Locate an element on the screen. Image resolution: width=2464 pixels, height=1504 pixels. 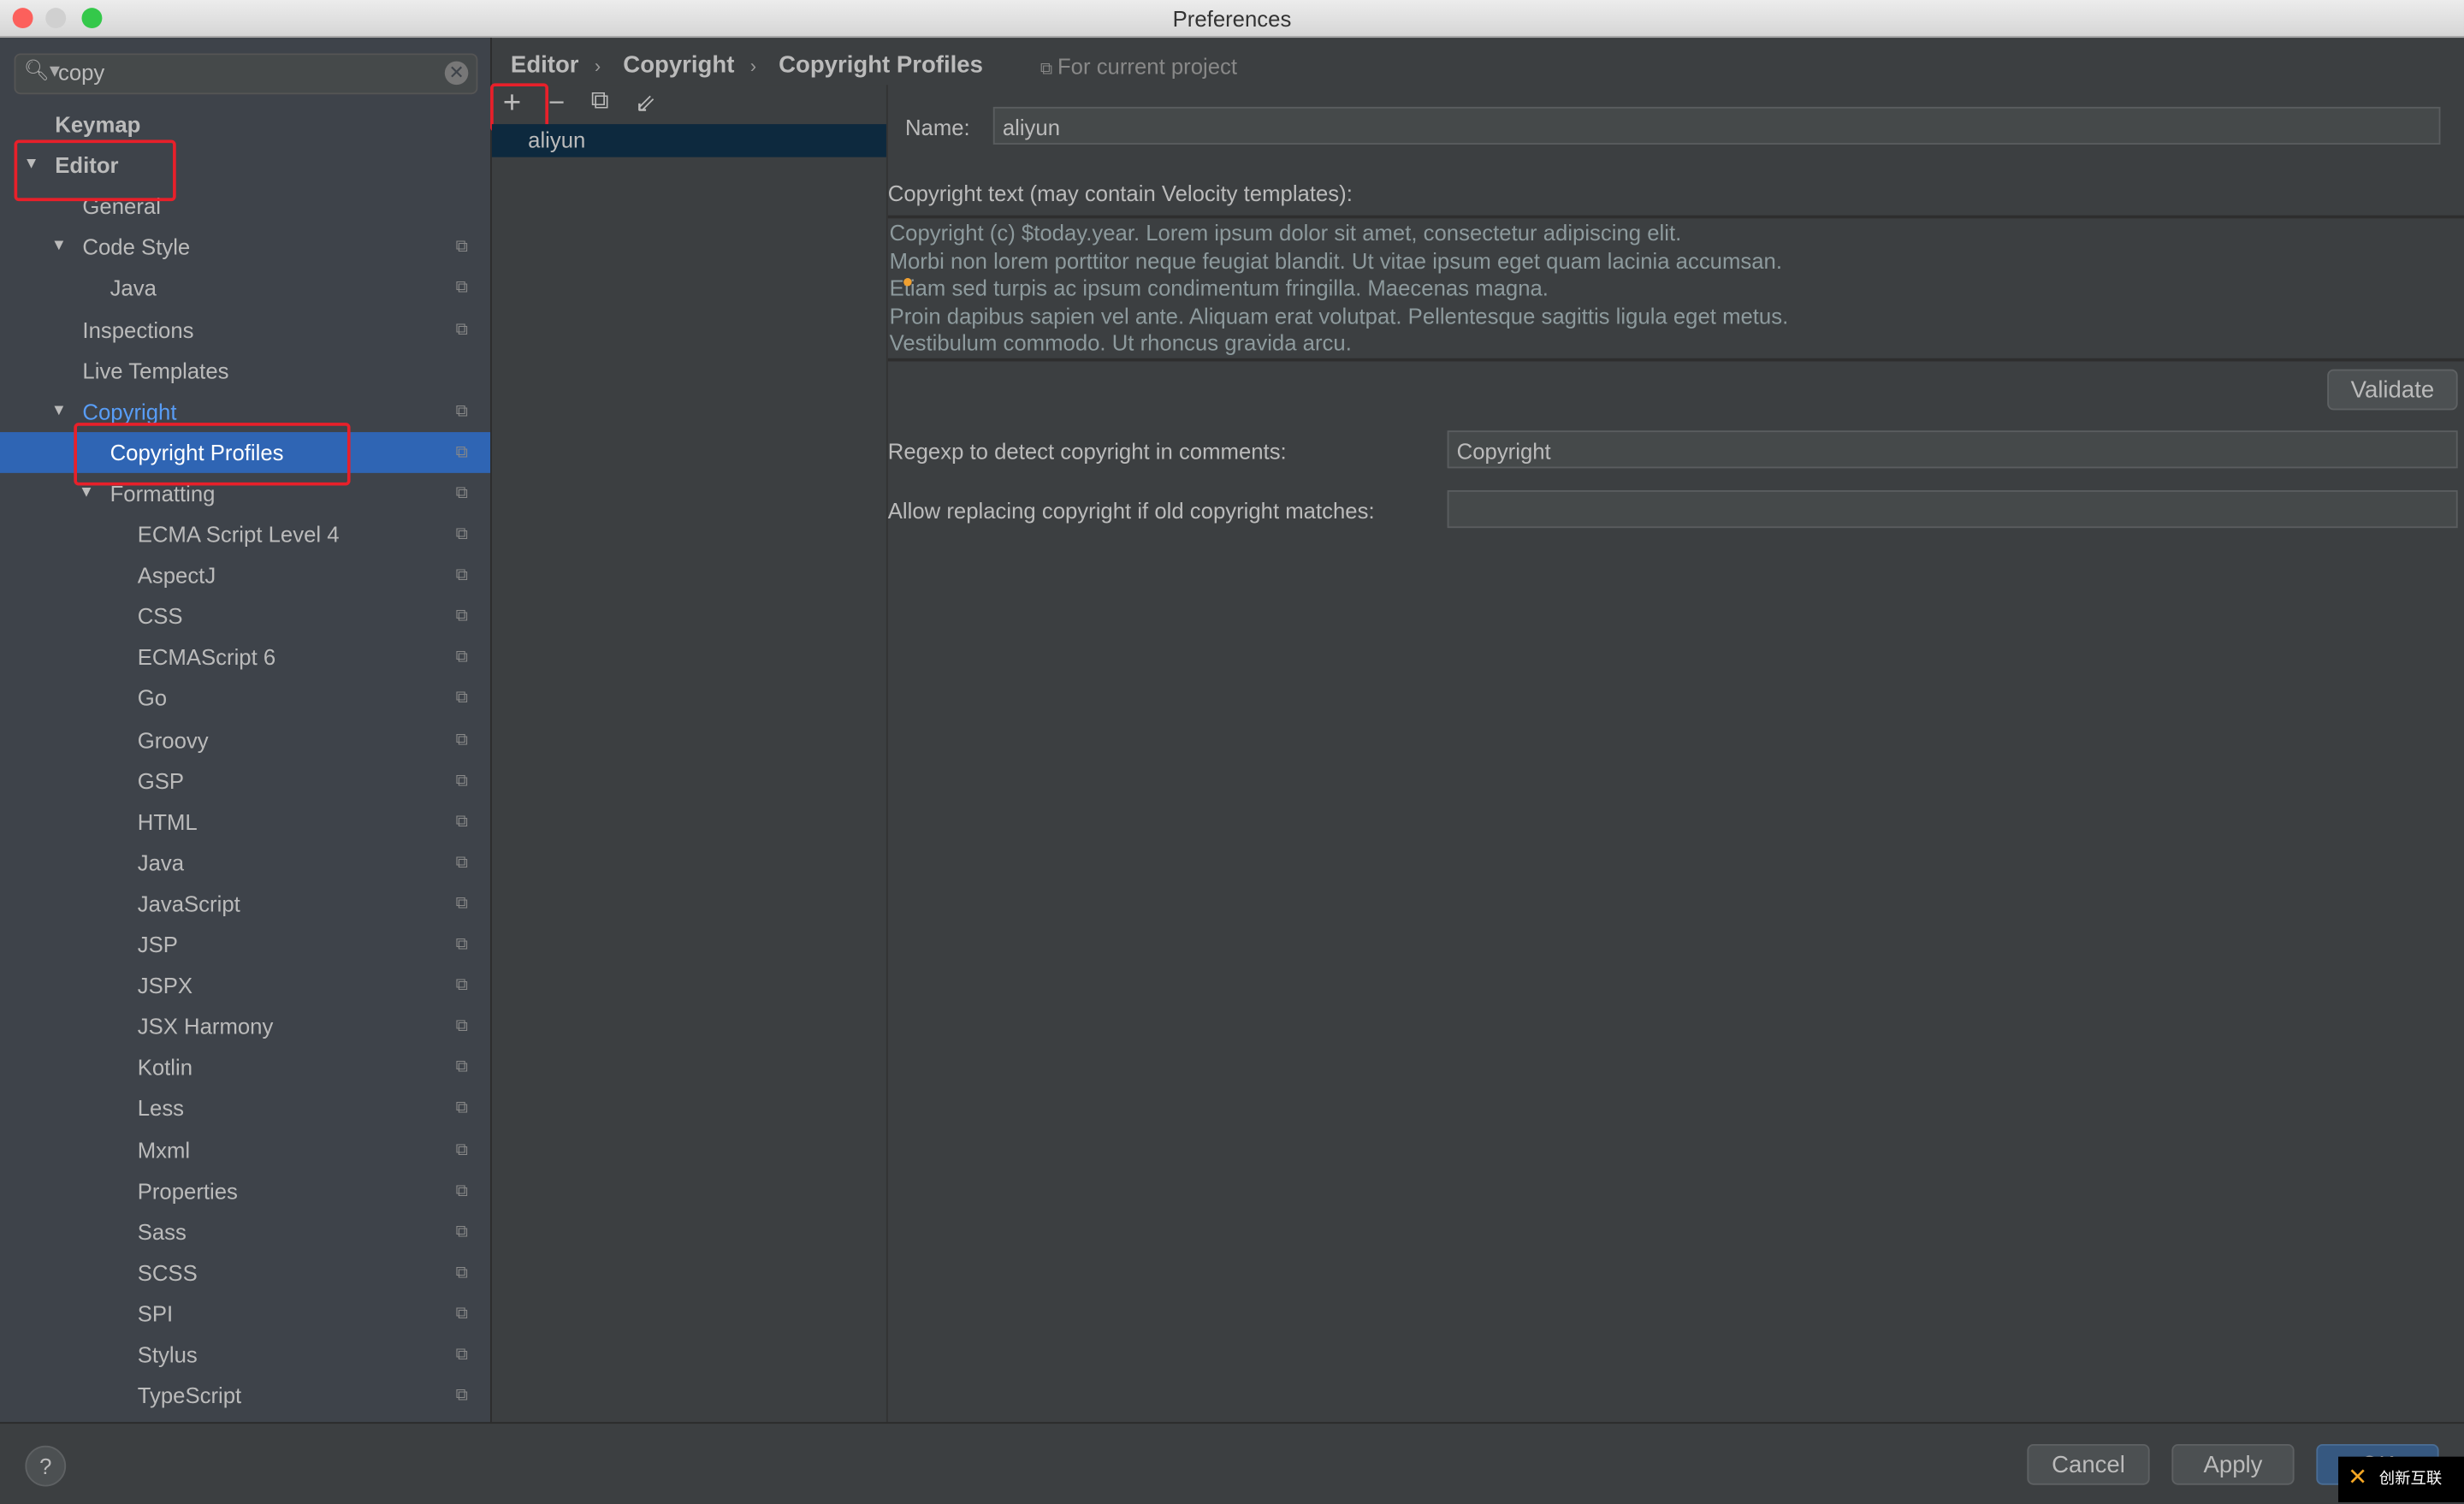
breadcrumb-item: Editor is located at coordinates (545, 66).